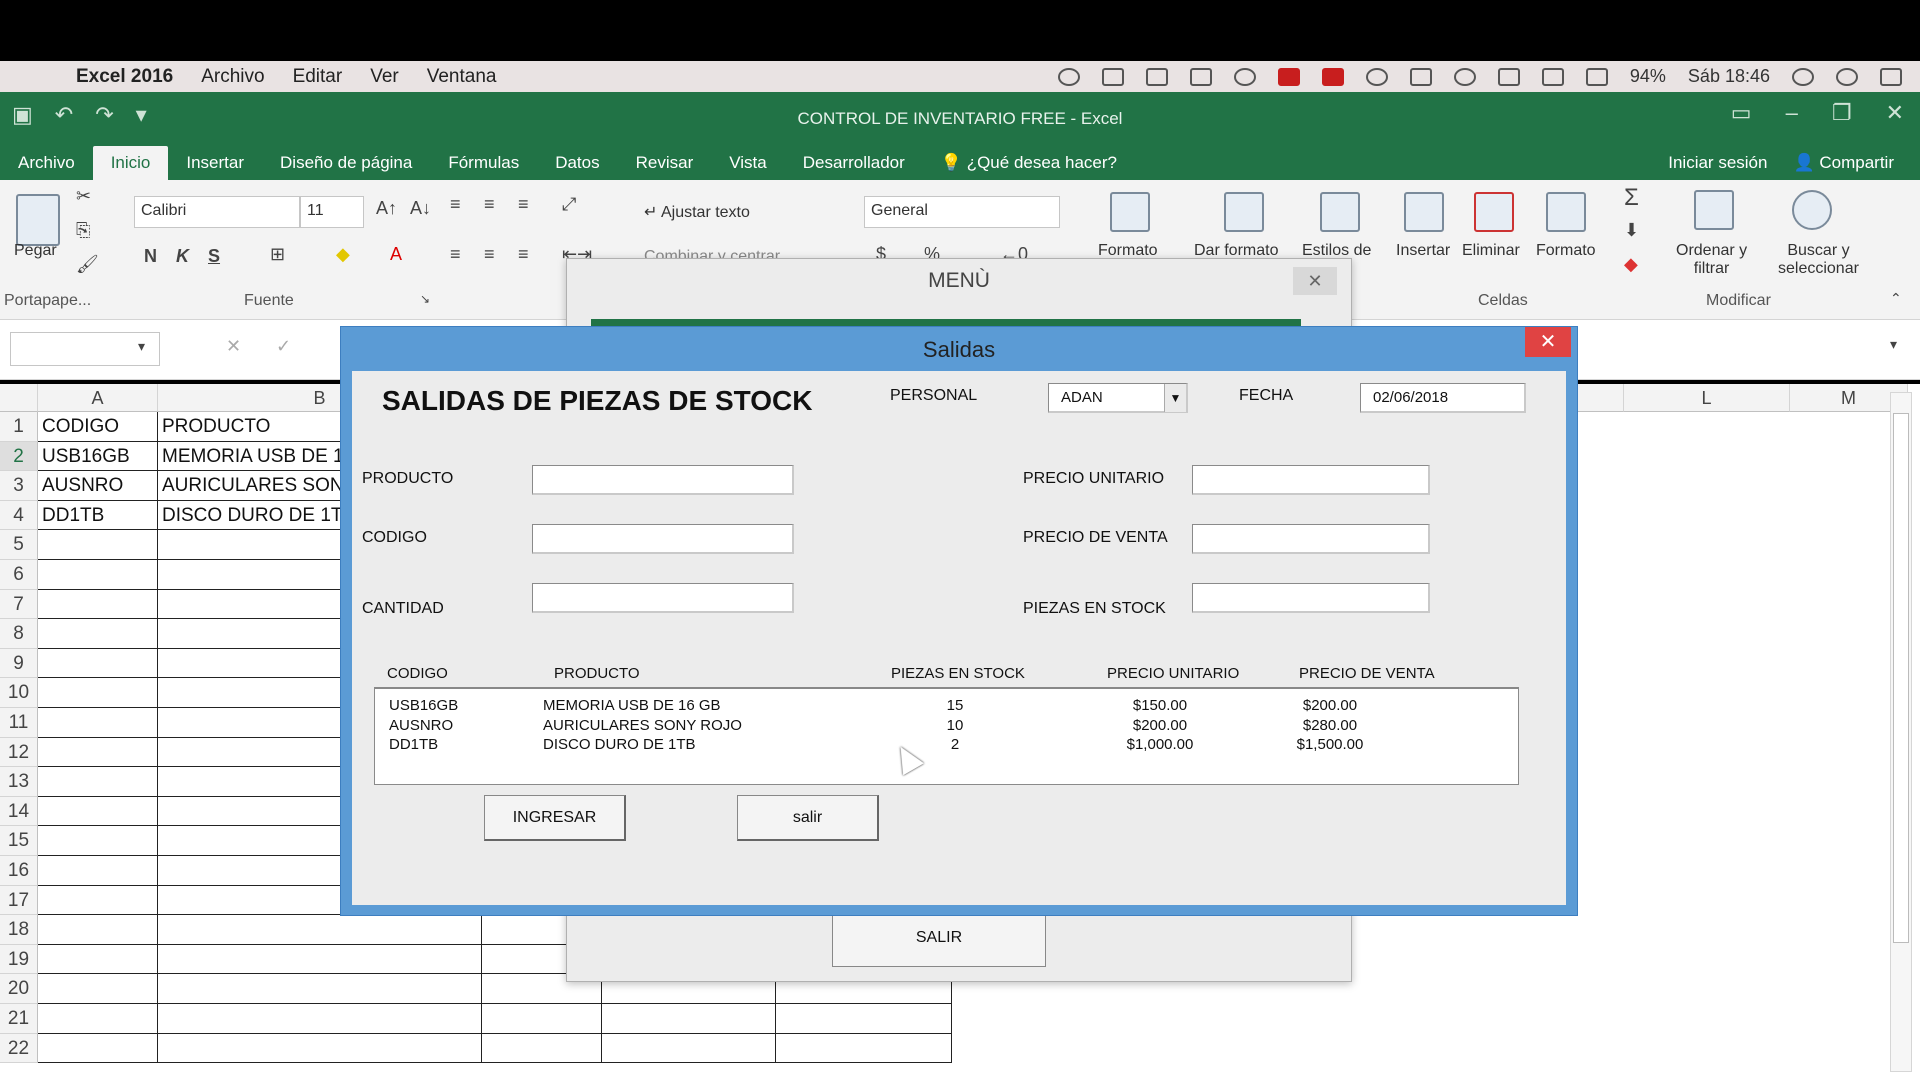 The width and height of the screenshot is (1920, 1080). I want to click on delete-cells-label: Eliminar, so click(1491, 251).